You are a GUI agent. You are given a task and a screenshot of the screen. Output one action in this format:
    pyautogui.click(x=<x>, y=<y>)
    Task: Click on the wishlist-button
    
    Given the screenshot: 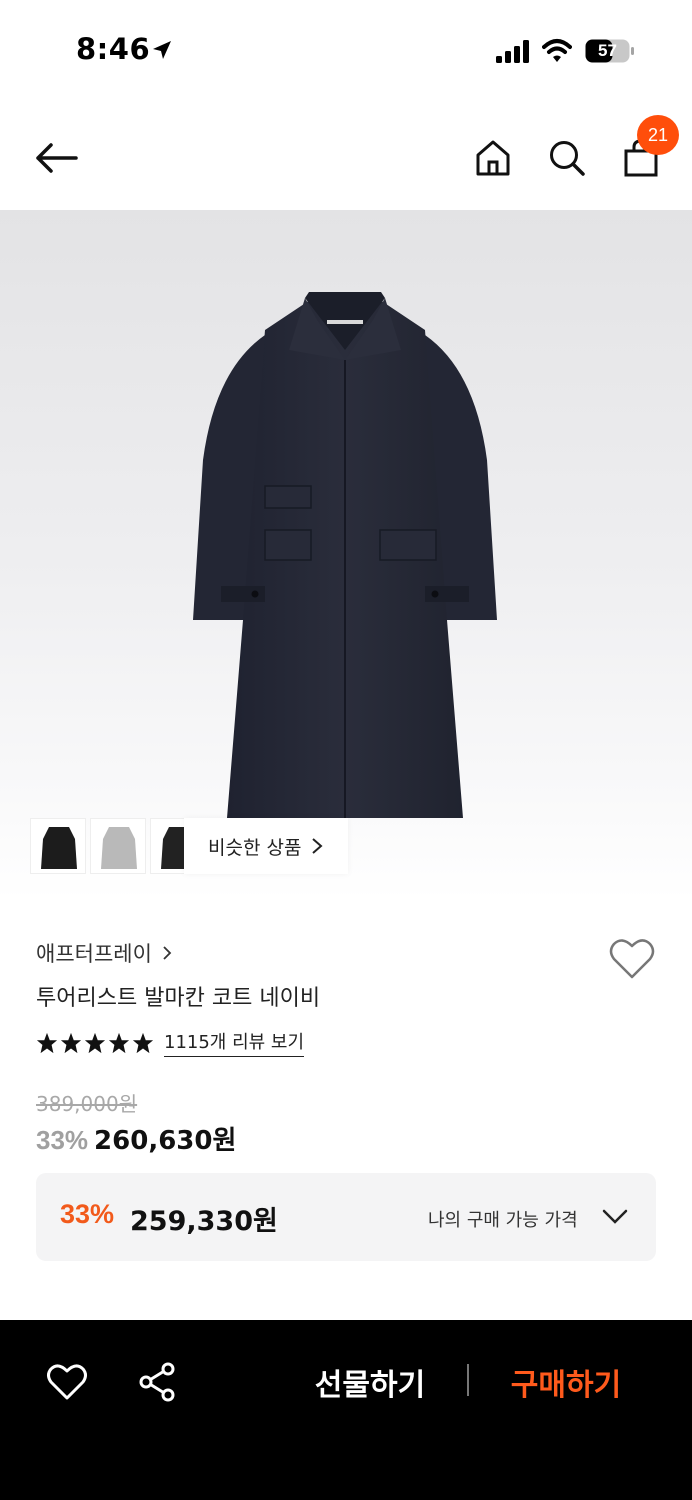 What is the action you would take?
    pyautogui.click(x=632, y=959)
    